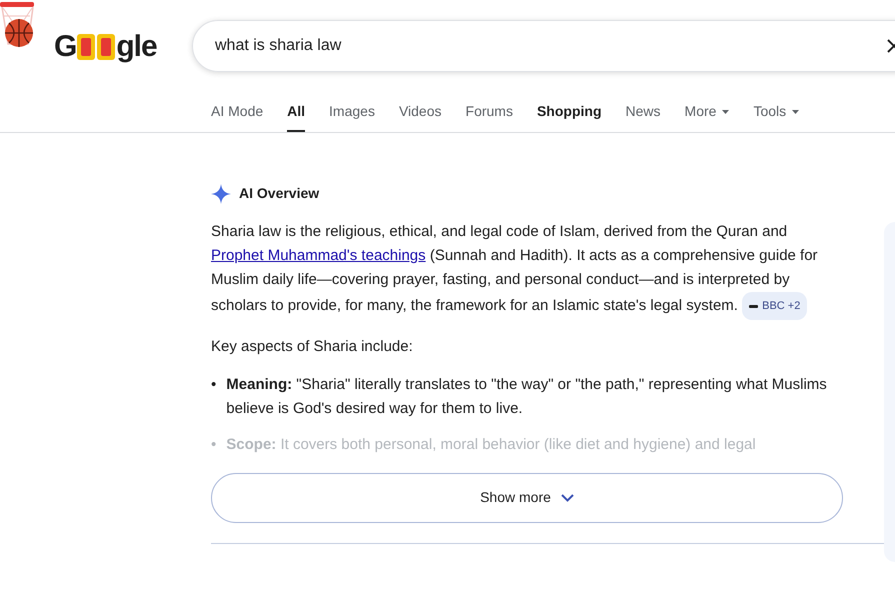 The height and width of the screenshot is (598, 895). I want to click on search-tab: All, so click(296, 116).